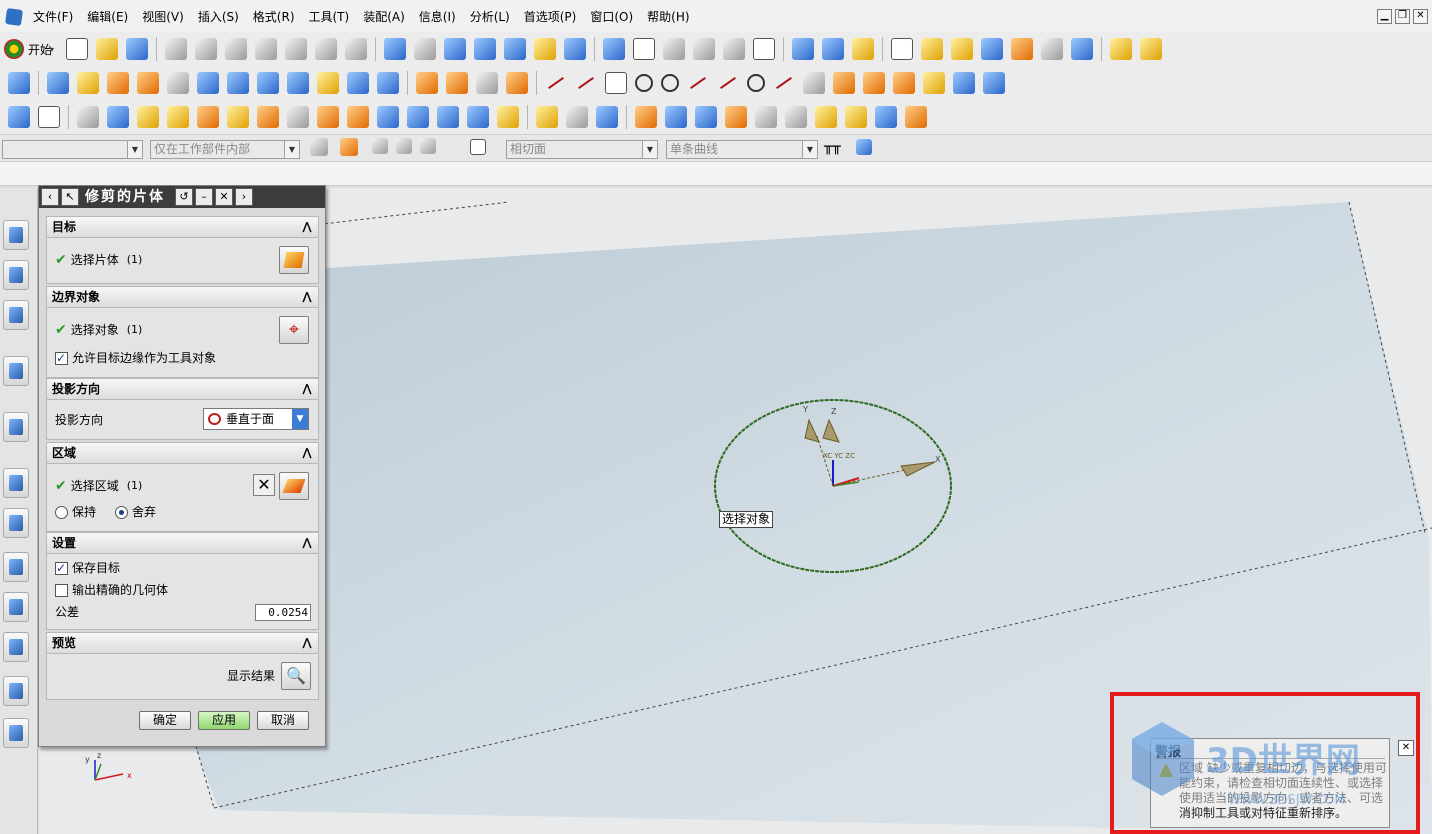 Image resolution: width=1432 pixels, height=834 pixels. Describe the element at coordinates (485, 49) in the screenshot. I see `magnify-icon` at that location.